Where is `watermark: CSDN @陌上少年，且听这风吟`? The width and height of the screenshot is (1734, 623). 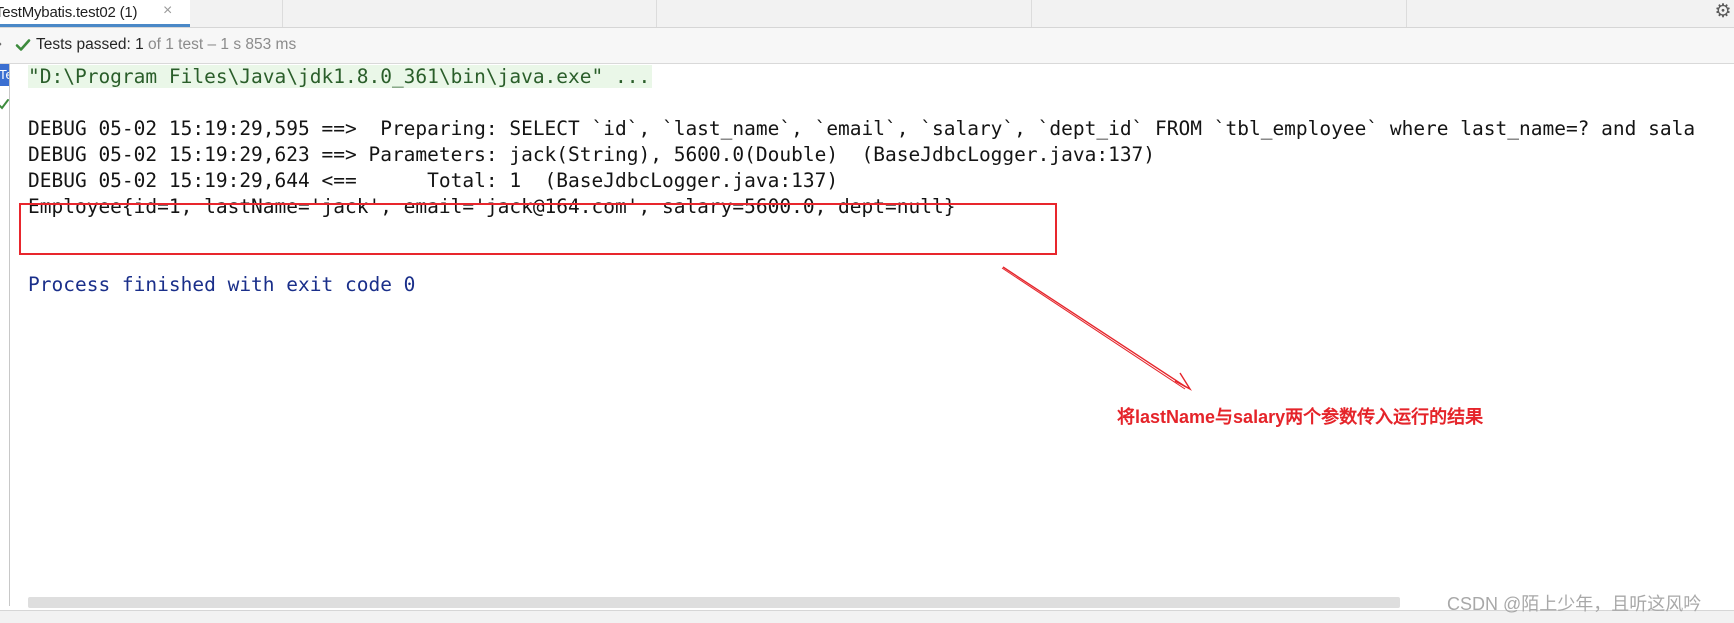 watermark: CSDN @陌上少年，且听这风吟 is located at coordinates (1574, 604).